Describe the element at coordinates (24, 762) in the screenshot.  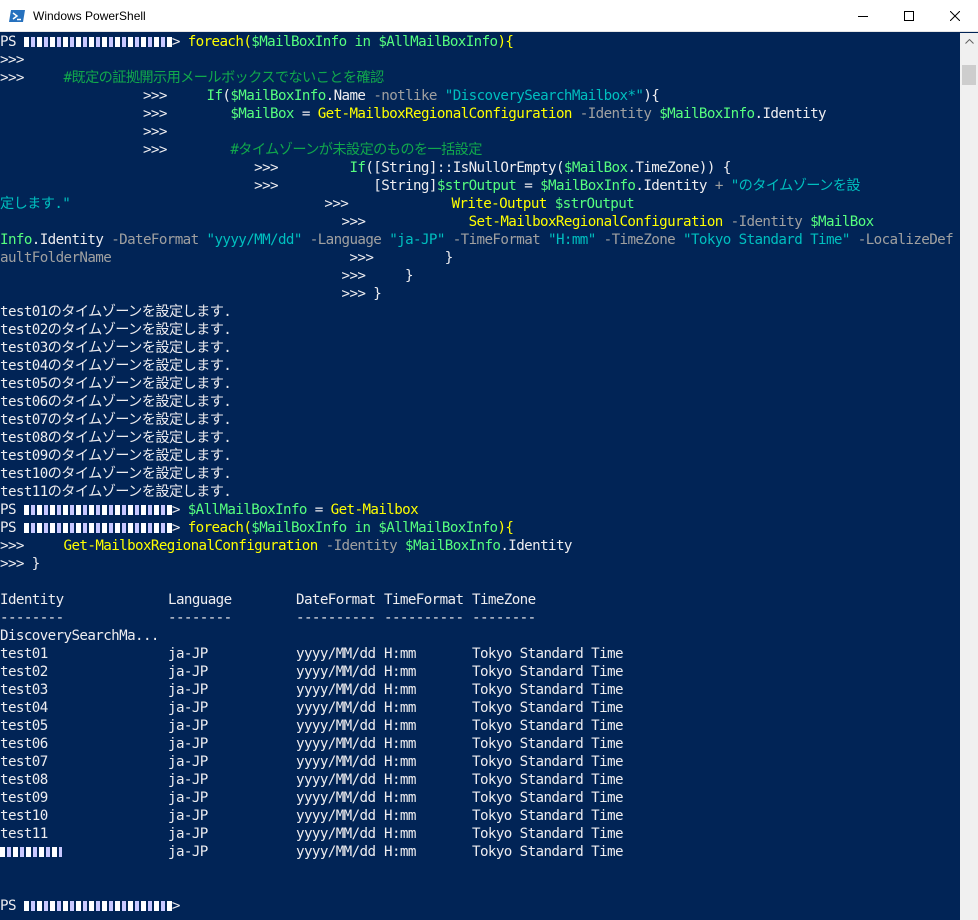
I see `table-cell-identity: test07` at that location.